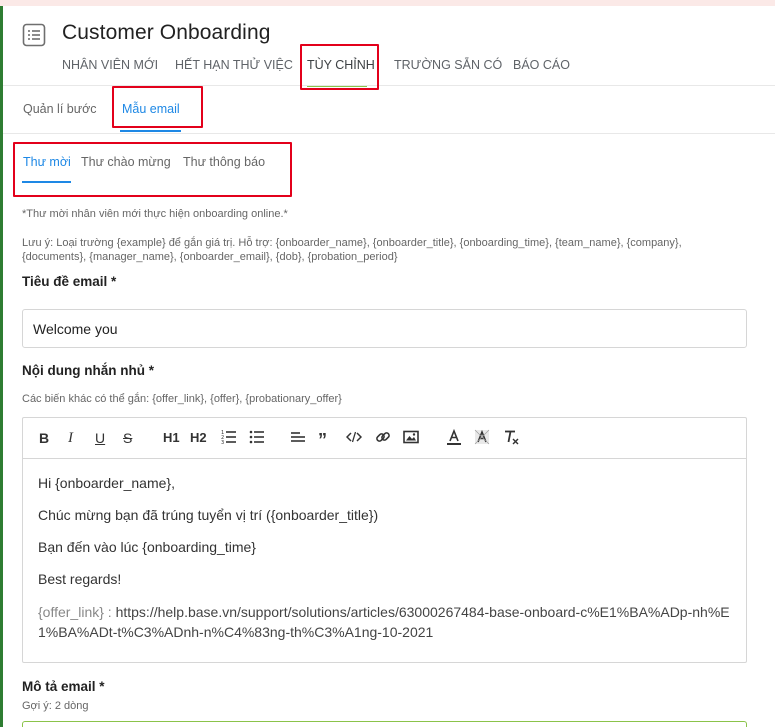 The image size is (775, 727). What do you see at coordinates (198, 438) in the screenshot?
I see `heading2-button: H2` at bounding box center [198, 438].